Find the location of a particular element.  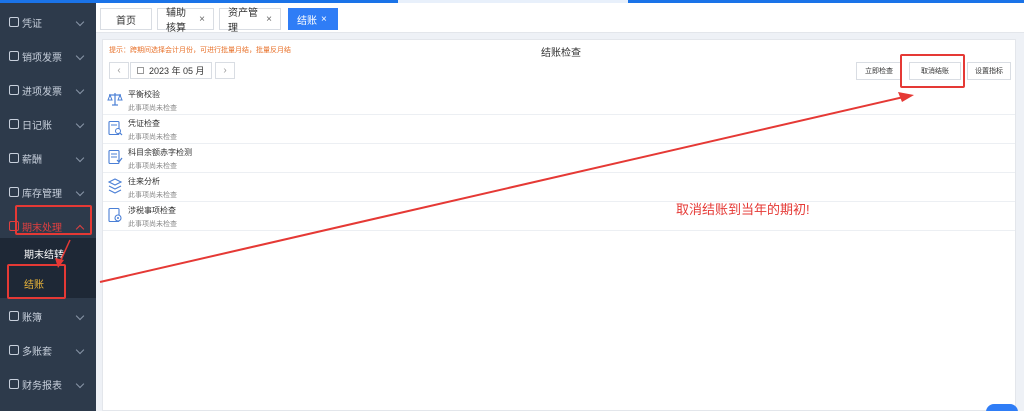

check-item-title: 往来分析 is located at coordinates (144, 181).